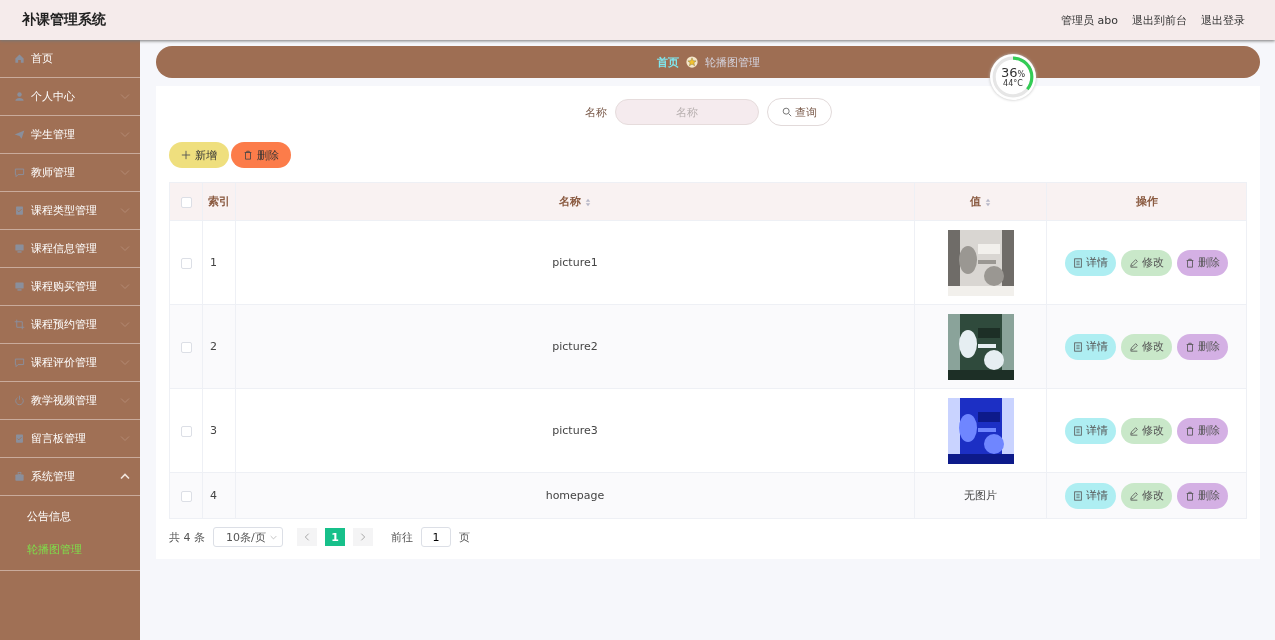 Image resolution: width=1275 pixels, height=640 pixels. I want to click on page-number: 1, so click(335, 537).